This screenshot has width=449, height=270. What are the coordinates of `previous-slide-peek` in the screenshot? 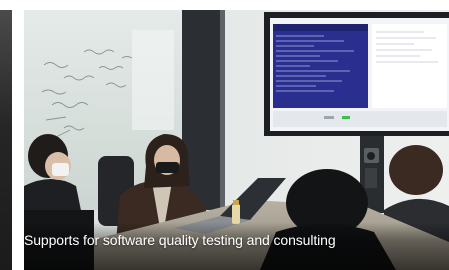 It's located at (6, 140).